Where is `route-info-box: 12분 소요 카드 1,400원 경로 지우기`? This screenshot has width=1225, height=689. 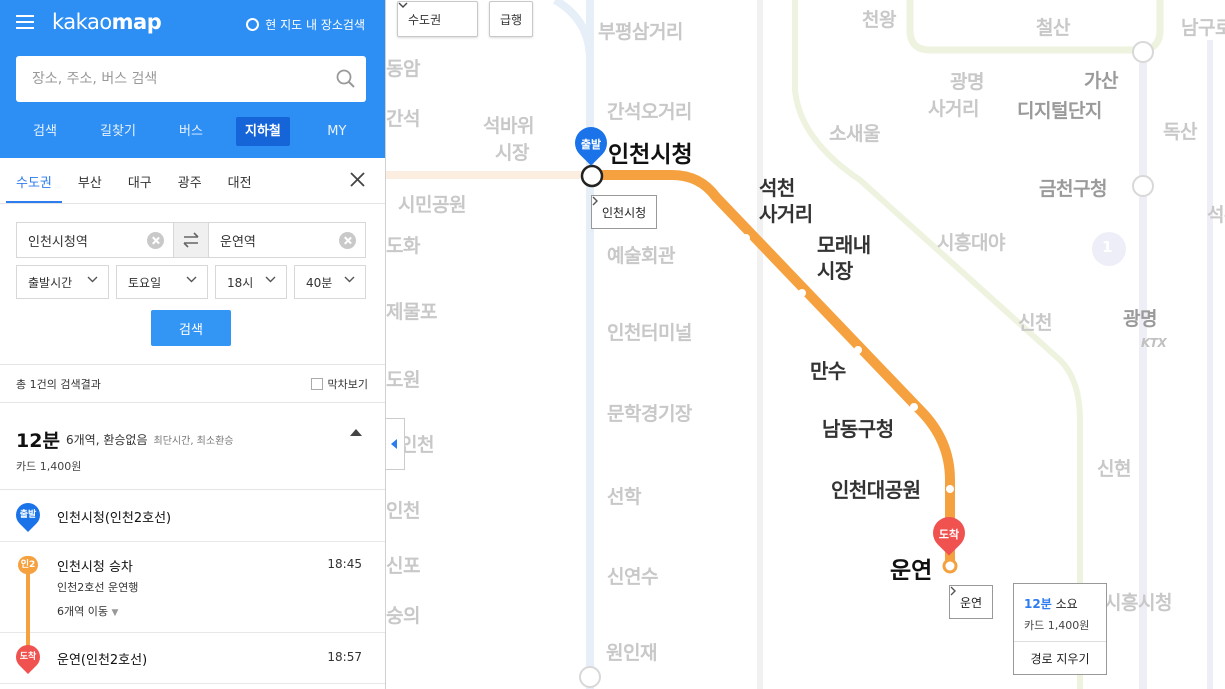
route-info-box: 12분 소요 카드 1,400원 경로 지우기 is located at coordinates (1060, 629).